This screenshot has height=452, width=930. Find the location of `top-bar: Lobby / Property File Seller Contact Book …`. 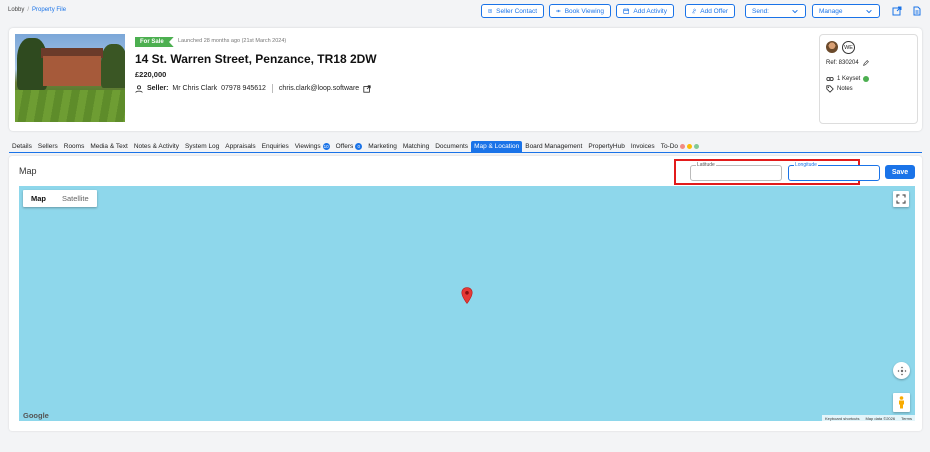

top-bar: Lobby / Property File Seller Contact Book … is located at coordinates (465, 12).